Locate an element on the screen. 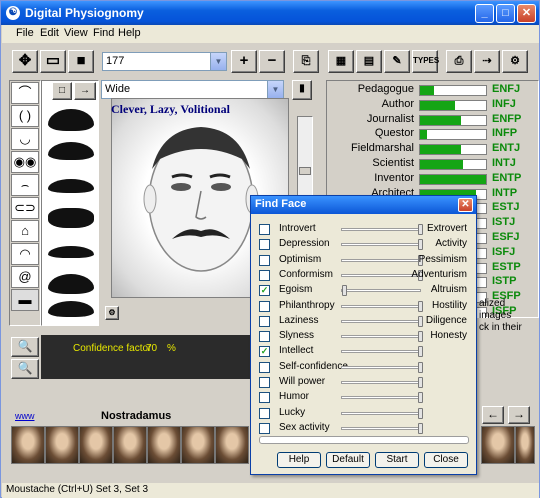  type-row: Author INFJ is located at coordinates (432, 105).